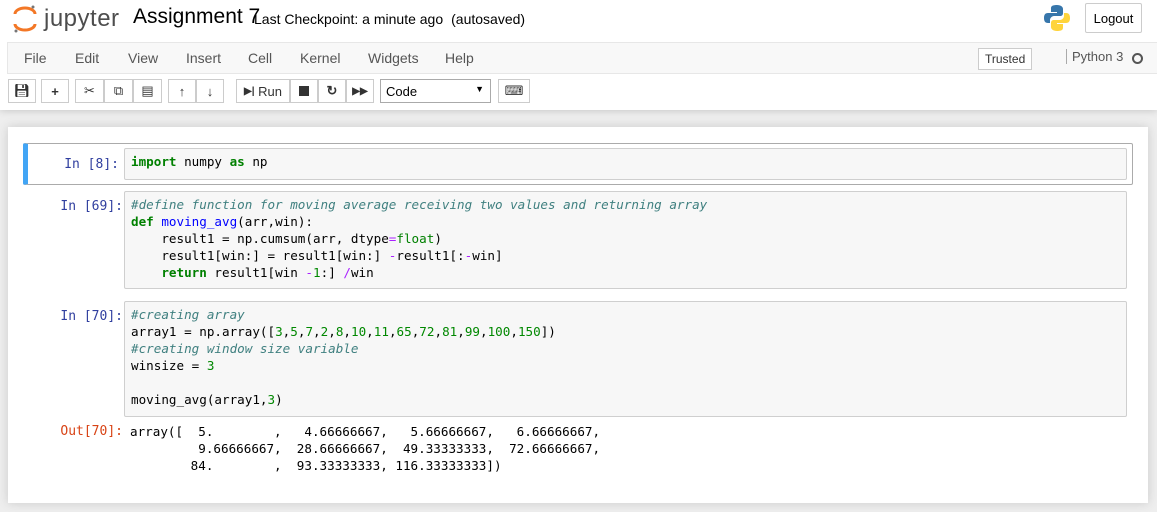 The height and width of the screenshot is (512, 1157). I want to click on scissors-icon: ✂, so click(89, 90).